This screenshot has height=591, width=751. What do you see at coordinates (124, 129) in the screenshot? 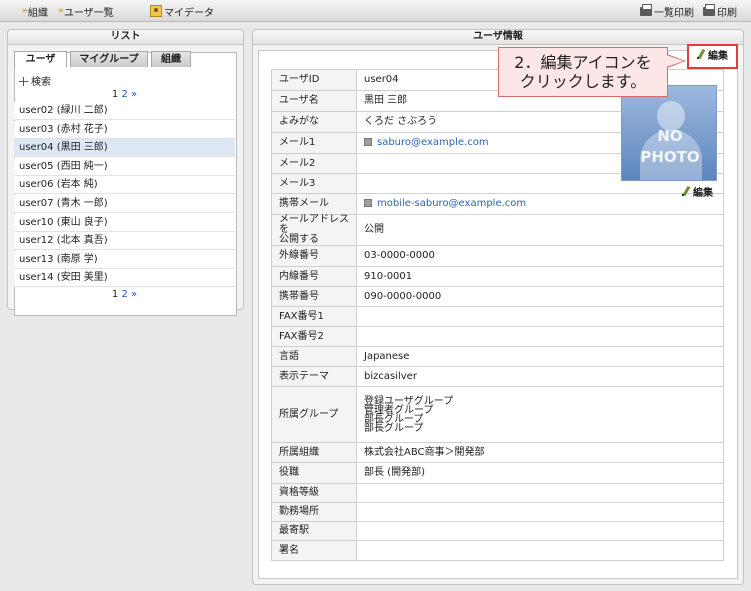
I see `list-item: user03 (赤村 花子)` at bounding box center [124, 129].